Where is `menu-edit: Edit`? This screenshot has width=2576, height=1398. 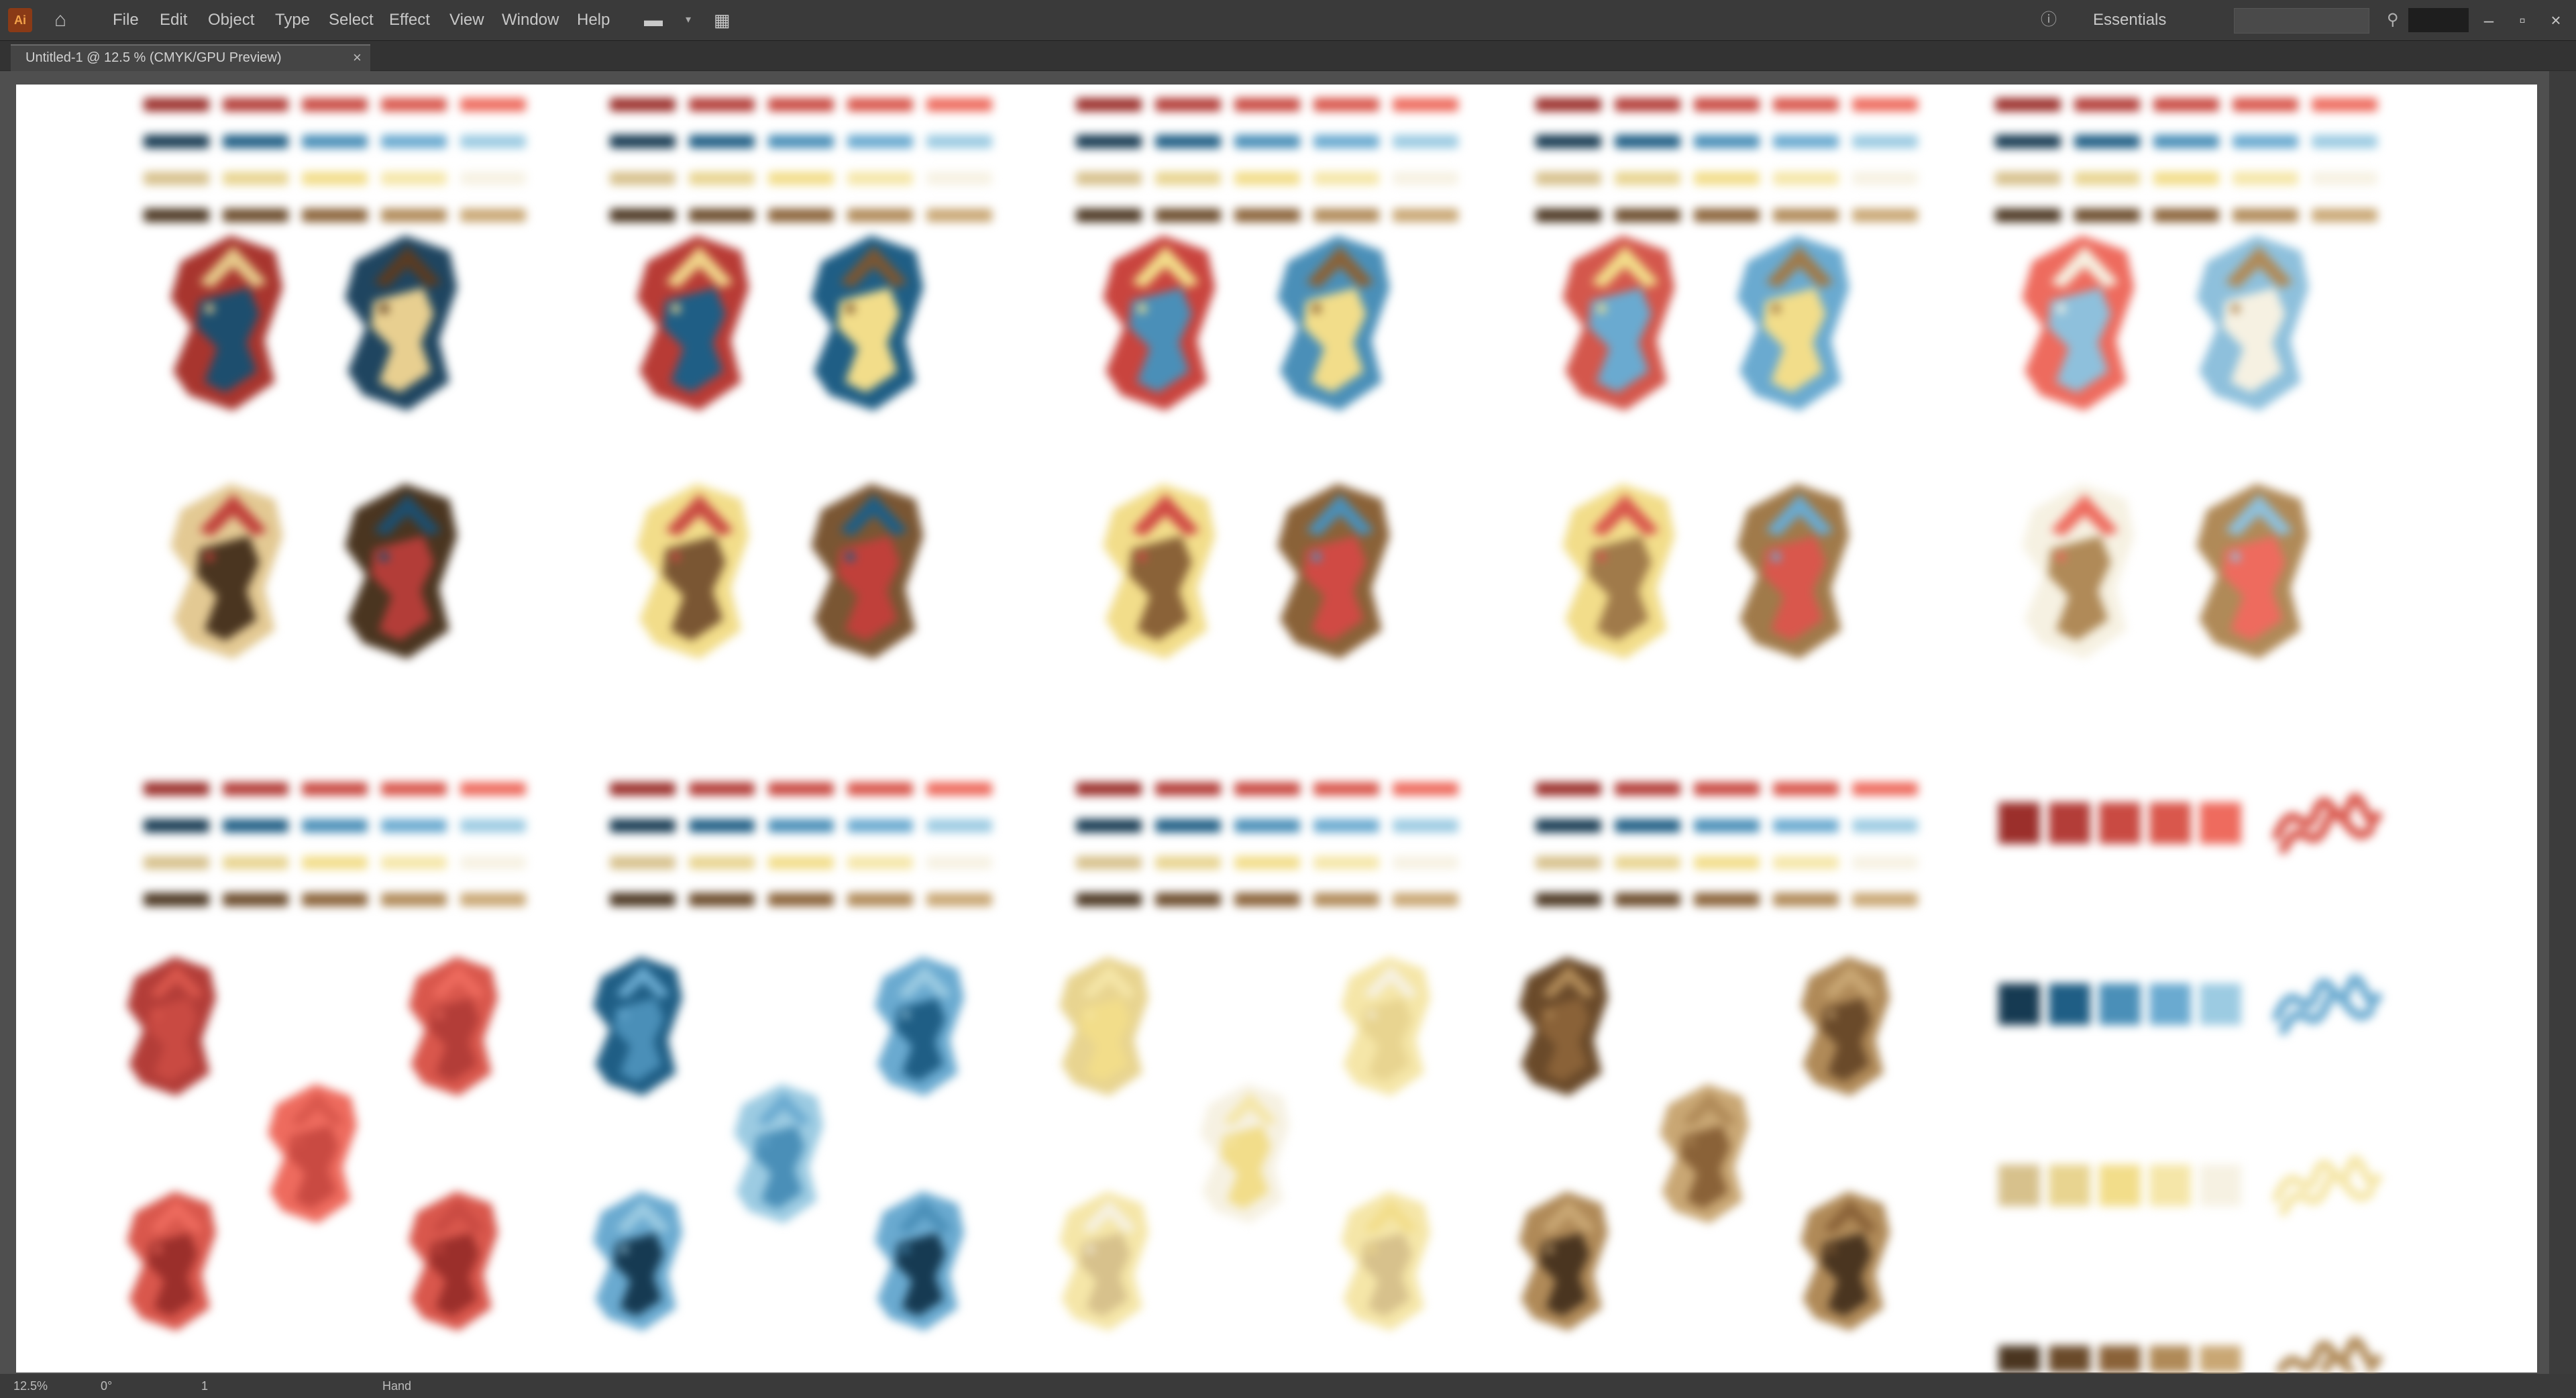
menu-edit: Edit is located at coordinates (176, 20).